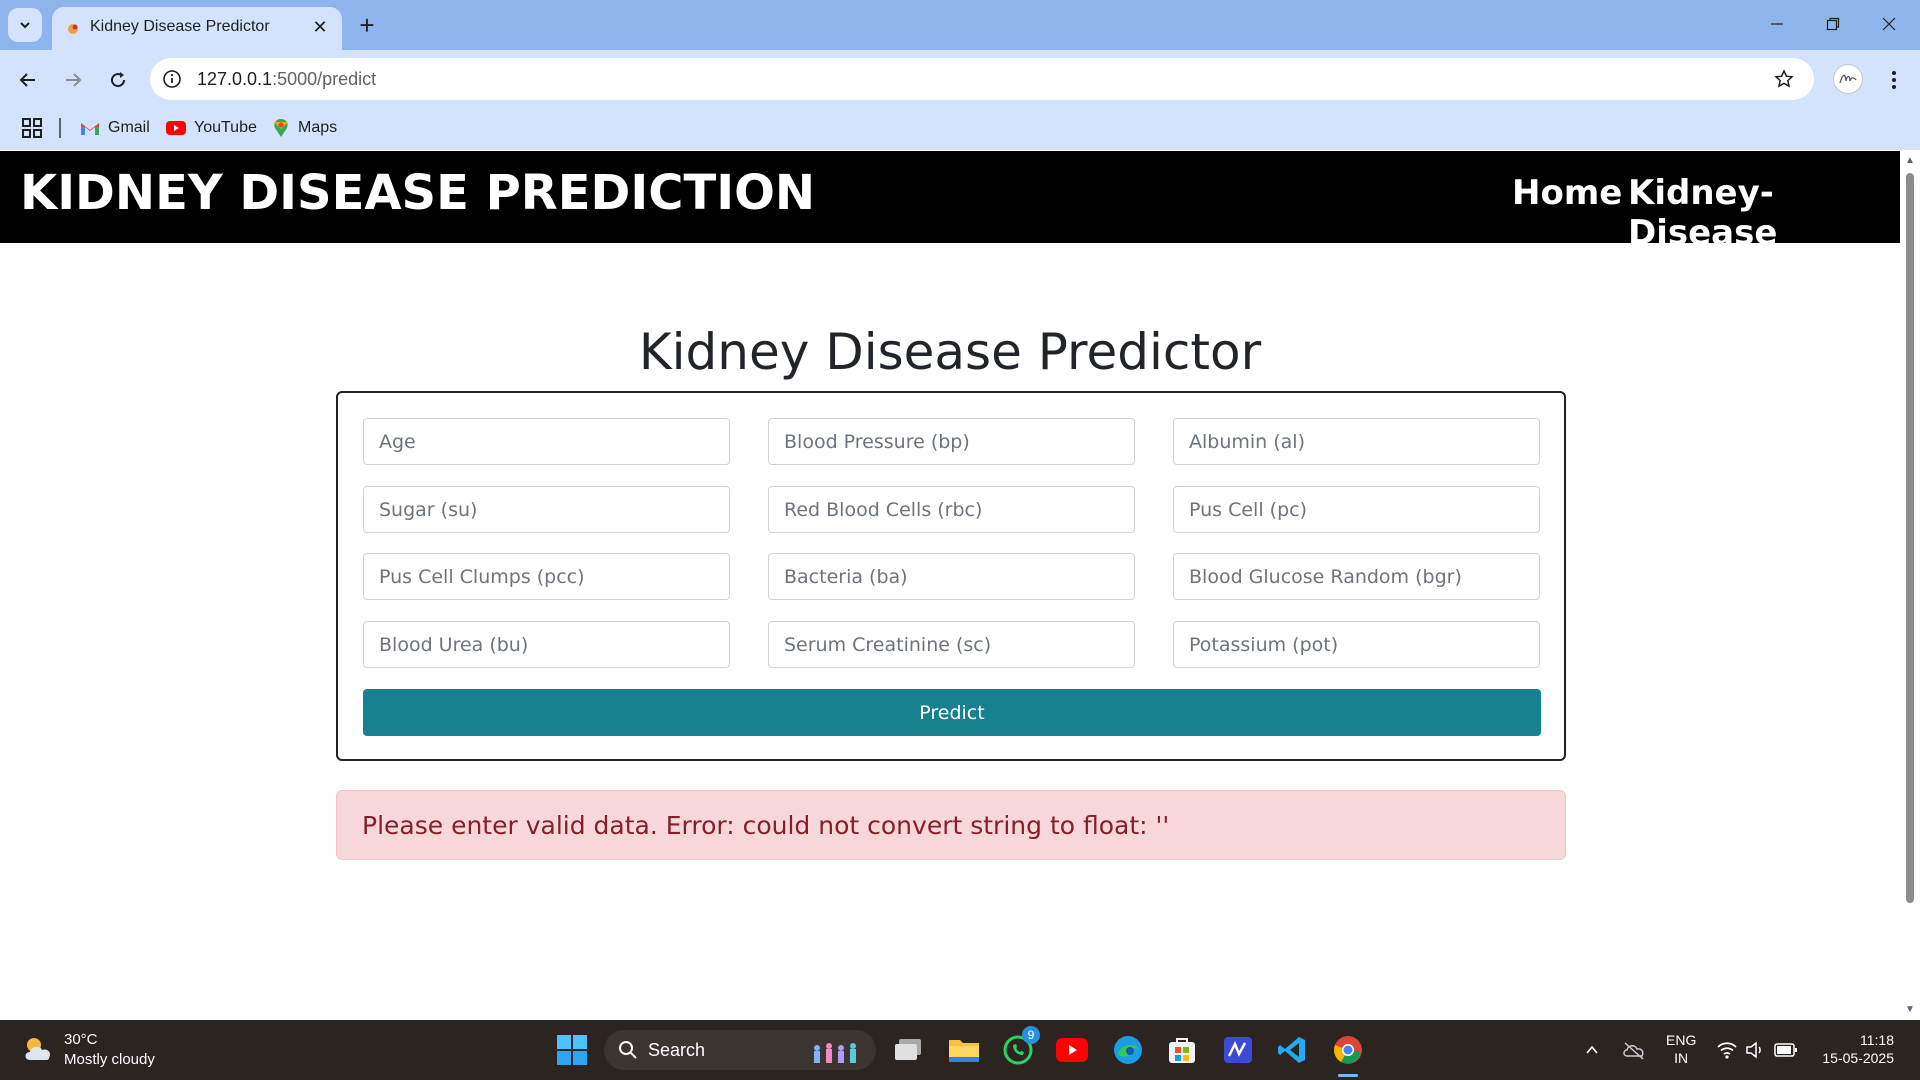 Image resolution: width=1920 pixels, height=1080 pixels. What do you see at coordinates (324, 79) in the screenshot?
I see `url-path: :5000/predict` at bounding box center [324, 79].